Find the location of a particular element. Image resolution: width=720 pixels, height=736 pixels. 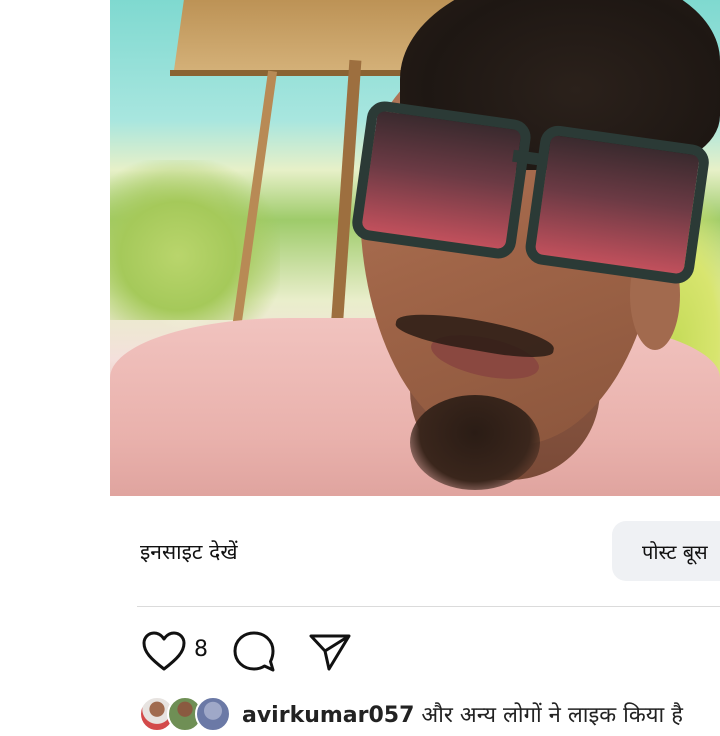

heart-icon is located at coordinates (164, 652).